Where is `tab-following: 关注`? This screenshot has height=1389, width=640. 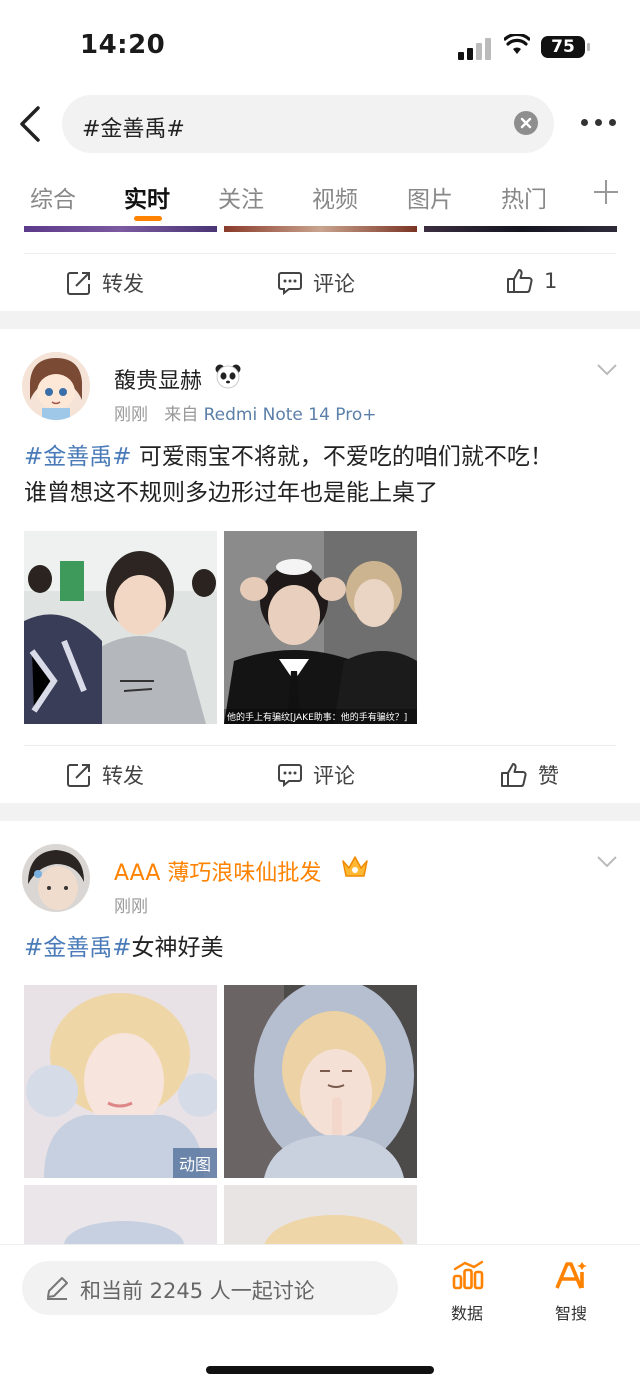
tab-following: 关注 is located at coordinates (241, 197).